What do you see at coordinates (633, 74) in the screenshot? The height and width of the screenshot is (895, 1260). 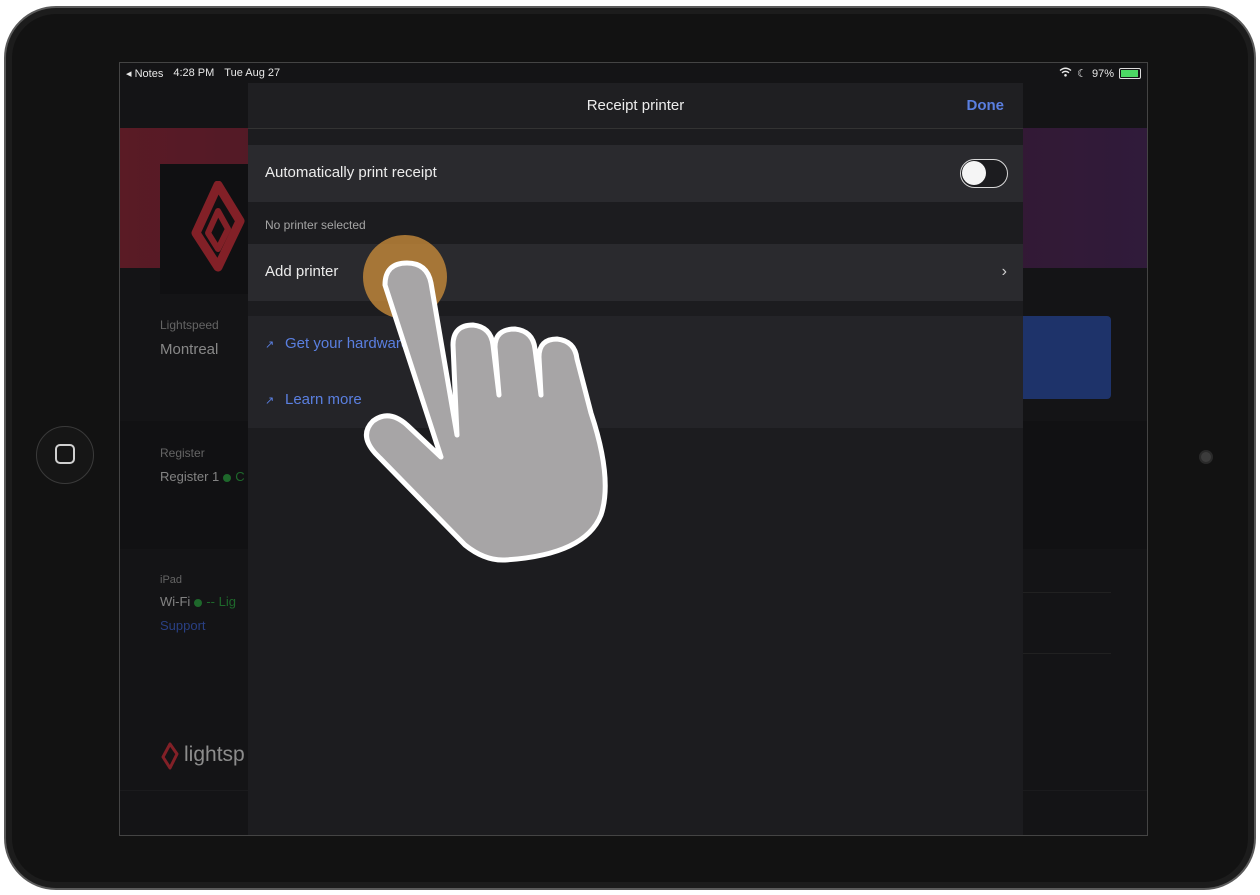 I see `status-bar: ◂ Notes 4:28 PM Tue Aug 27 ☾ 97%` at bounding box center [633, 74].